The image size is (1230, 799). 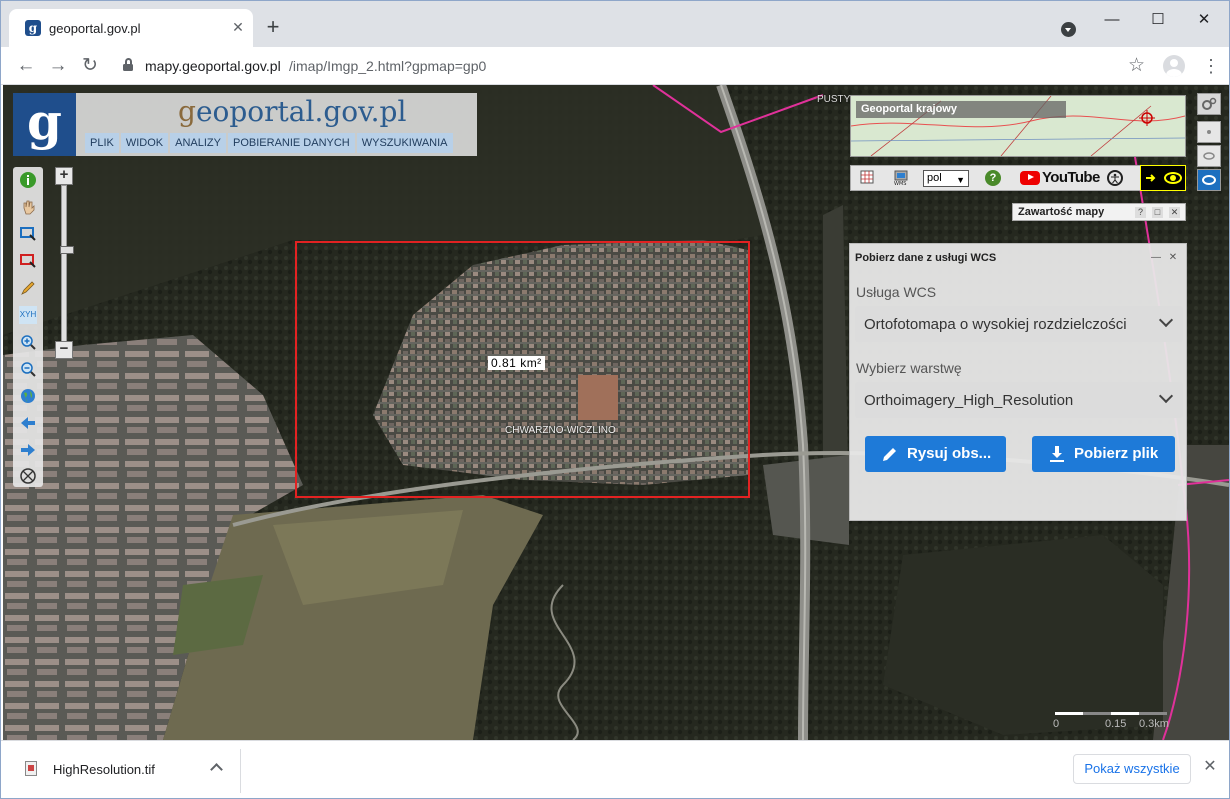 I want to click on youtube-play-icon, so click(x=1030, y=177).